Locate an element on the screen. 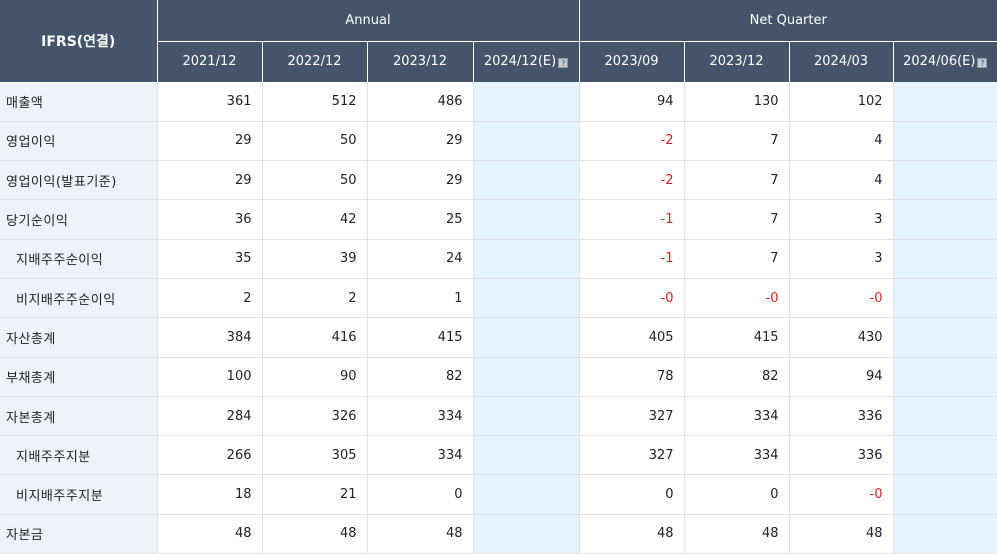 This screenshot has width=997, height=554. value-cell: 416 is located at coordinates (314, 337).